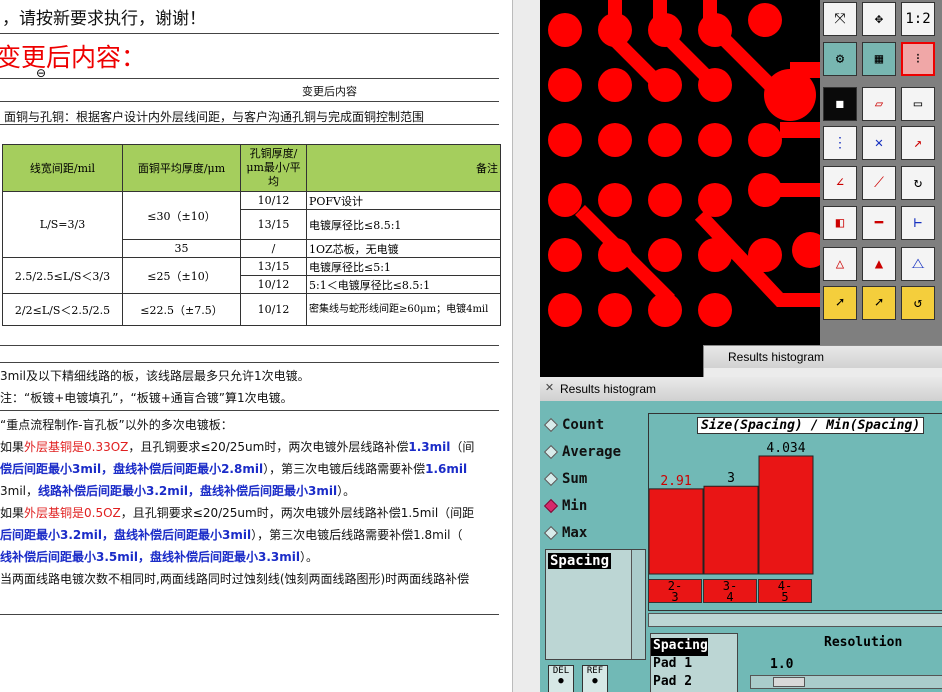 Image resolution: width=942 pixels, height=692 pixels. Describe the element at coordinates (879, 104) in the screenshot. I see `shape-edit-icon: ▱` at that location.